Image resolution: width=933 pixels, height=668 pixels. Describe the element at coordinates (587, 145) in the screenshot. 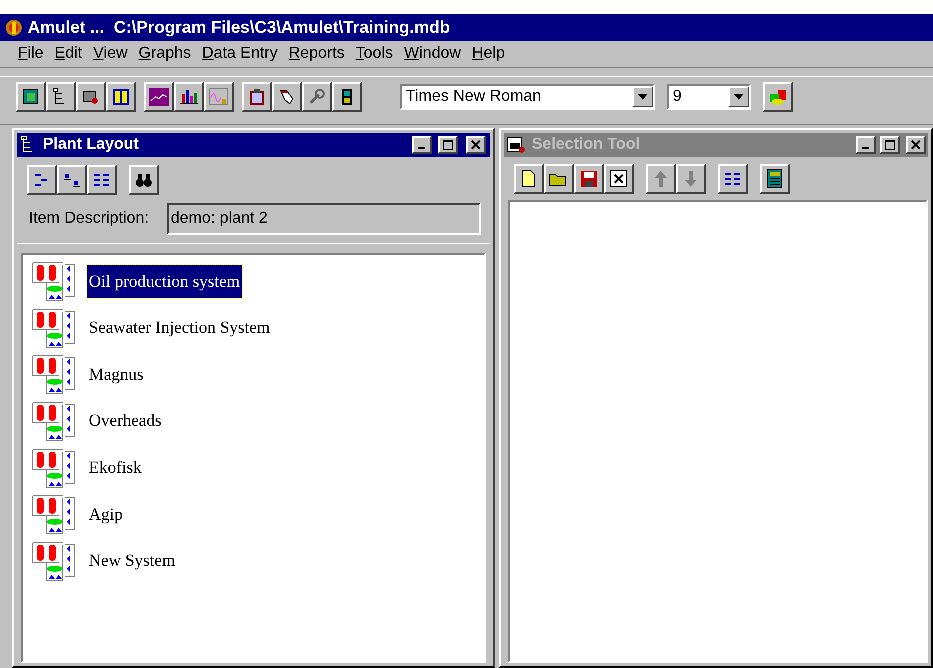

I see `panel-title: Selection Tool` at that location.